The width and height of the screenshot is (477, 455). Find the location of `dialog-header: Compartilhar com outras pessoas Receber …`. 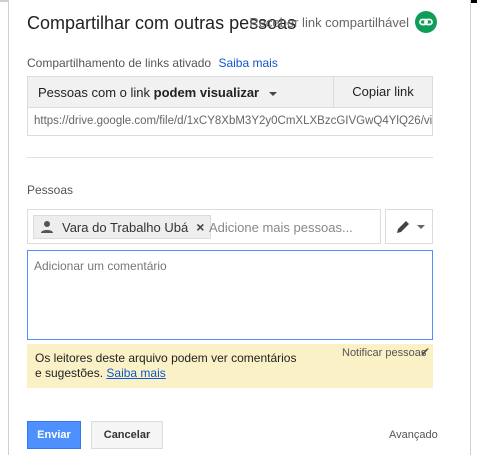

dialog-header: Compartilhar com outras pessoas Receber … is located at coordinates (232, 24).